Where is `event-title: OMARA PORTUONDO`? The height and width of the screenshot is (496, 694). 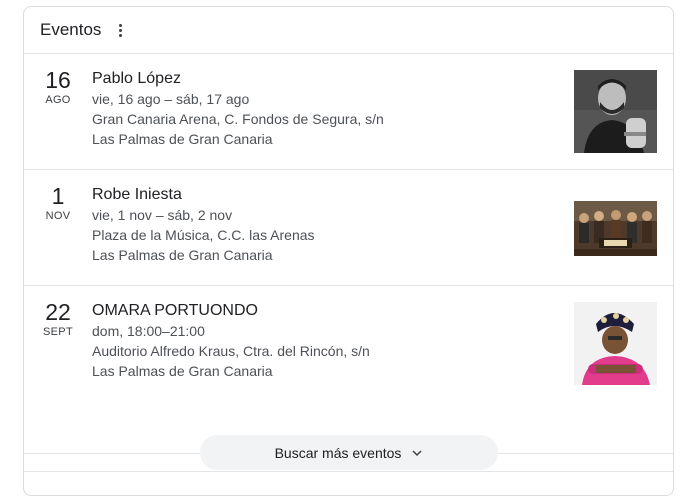
event-title: OMARA PORTUONDO is located at coordinates (327, 311).